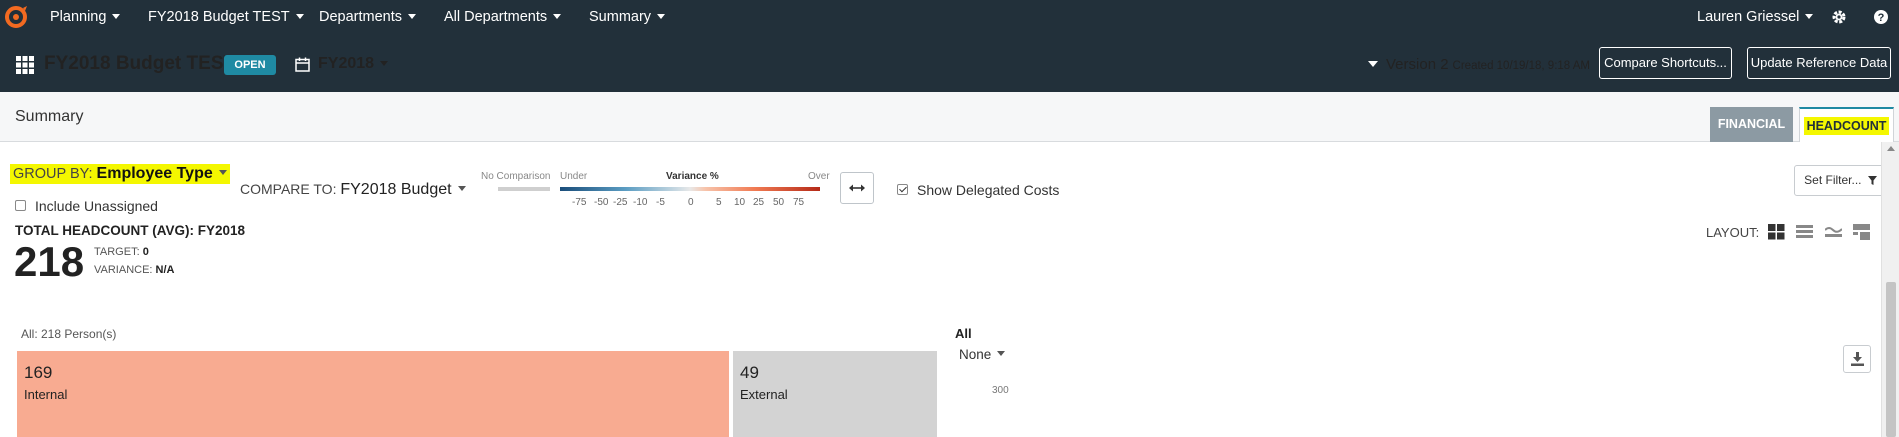 Image resolution: width=1899 pixels, height=437 pixels. What do you see at coordinates (123, 270) in the screenshot?
I see `variance-label: VARIANCE:` at bounding box center [123, 270].